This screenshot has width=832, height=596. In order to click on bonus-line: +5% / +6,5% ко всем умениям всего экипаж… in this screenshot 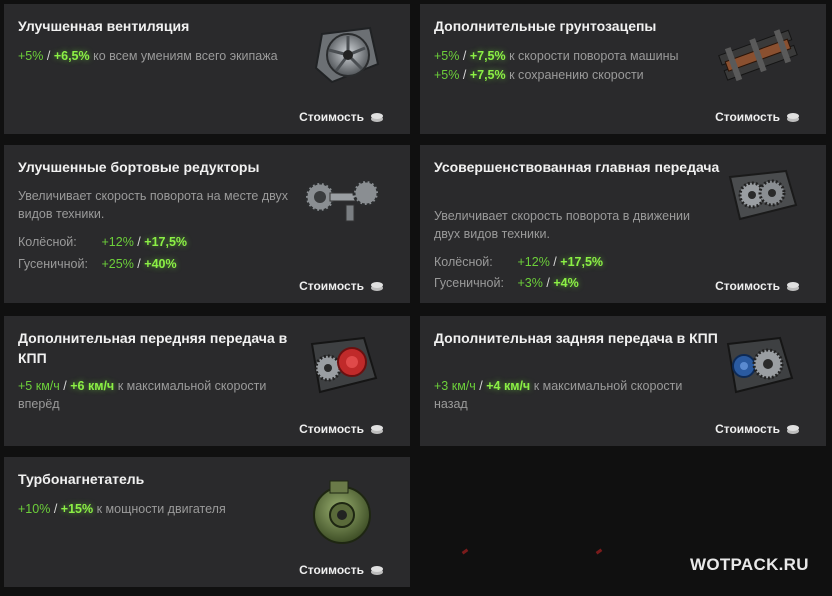, I will do `click(148, 56)`.